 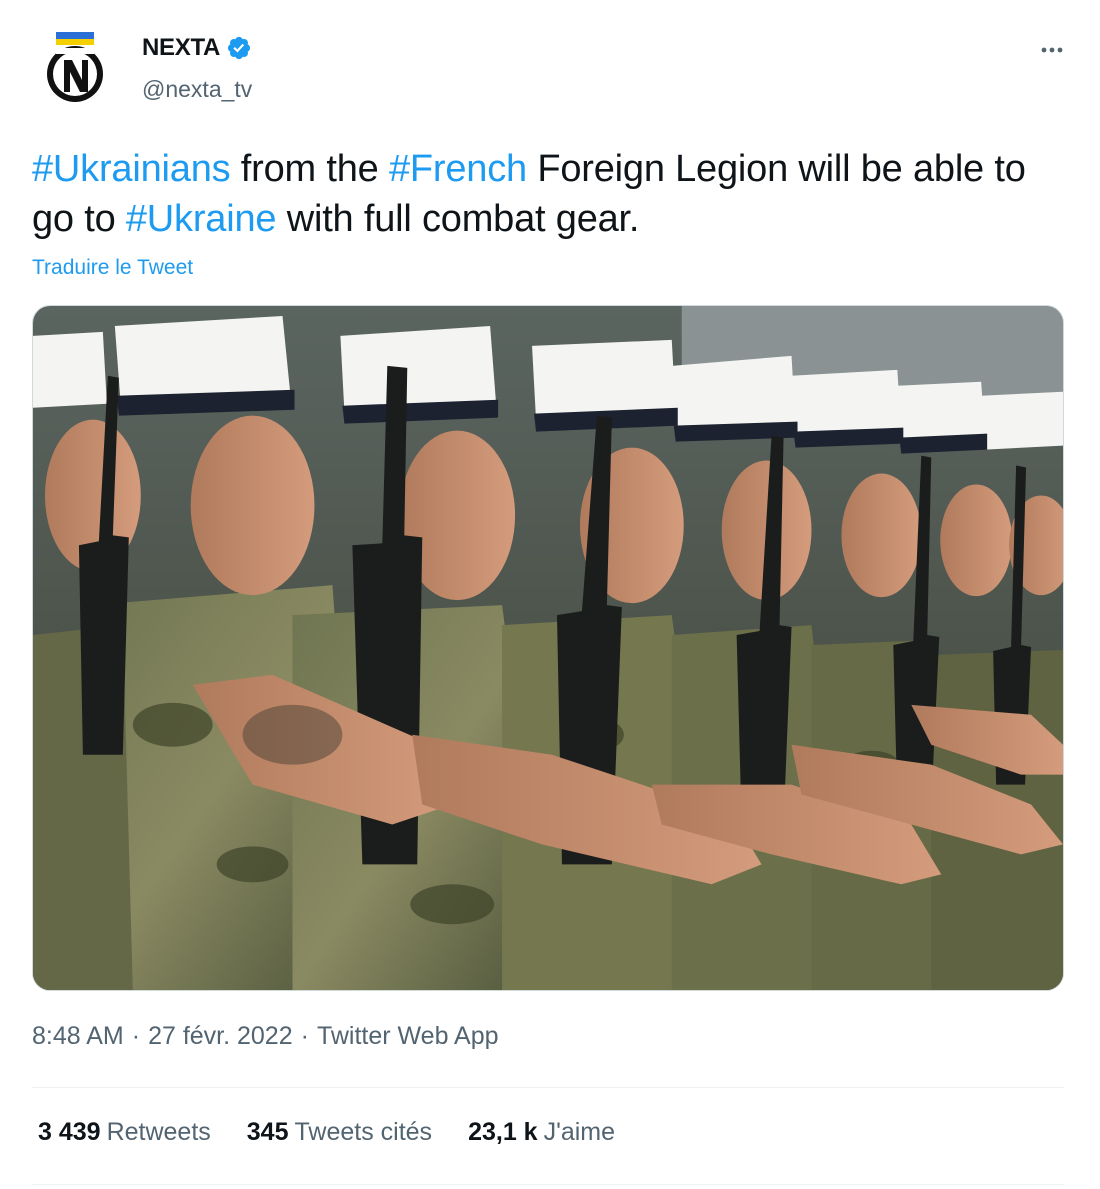 What do you see at coordinates (458, 169) in the screenshot?
I see `hashtag-french: #French` at bounding box center [458, 169].